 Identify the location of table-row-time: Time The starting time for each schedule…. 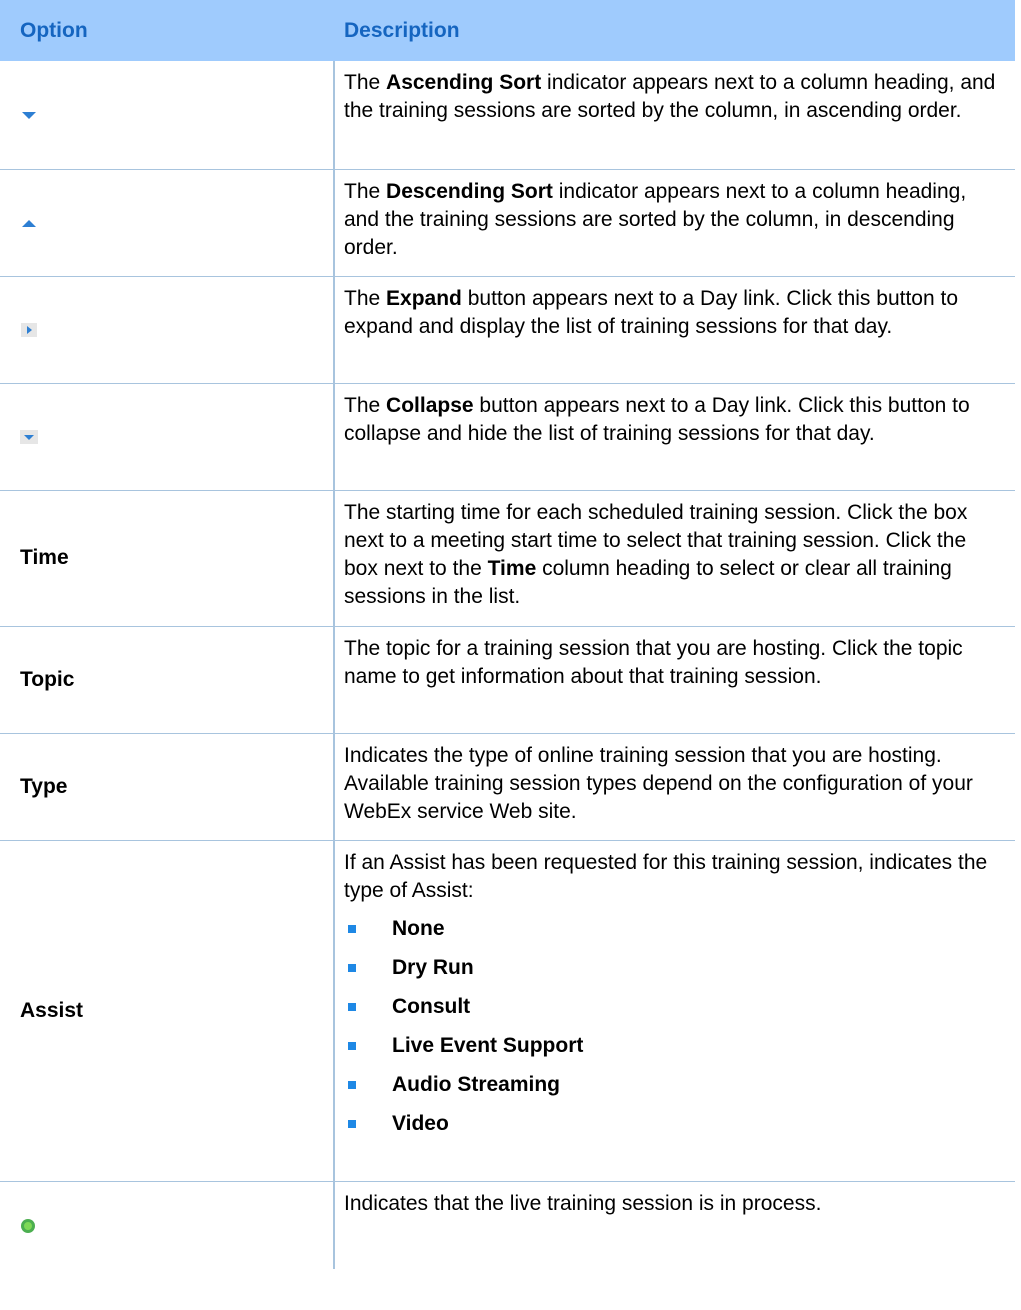
(507, 558).